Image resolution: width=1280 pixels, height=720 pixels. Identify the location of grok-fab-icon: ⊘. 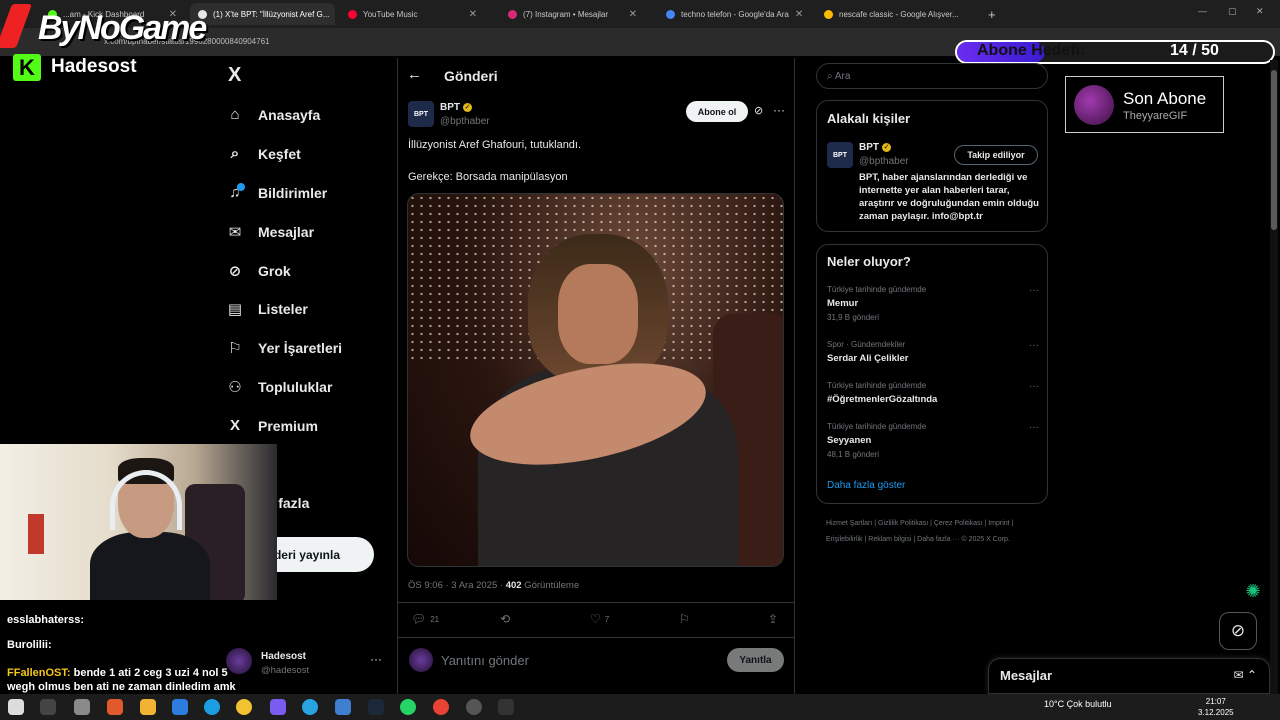
(1238, 631).